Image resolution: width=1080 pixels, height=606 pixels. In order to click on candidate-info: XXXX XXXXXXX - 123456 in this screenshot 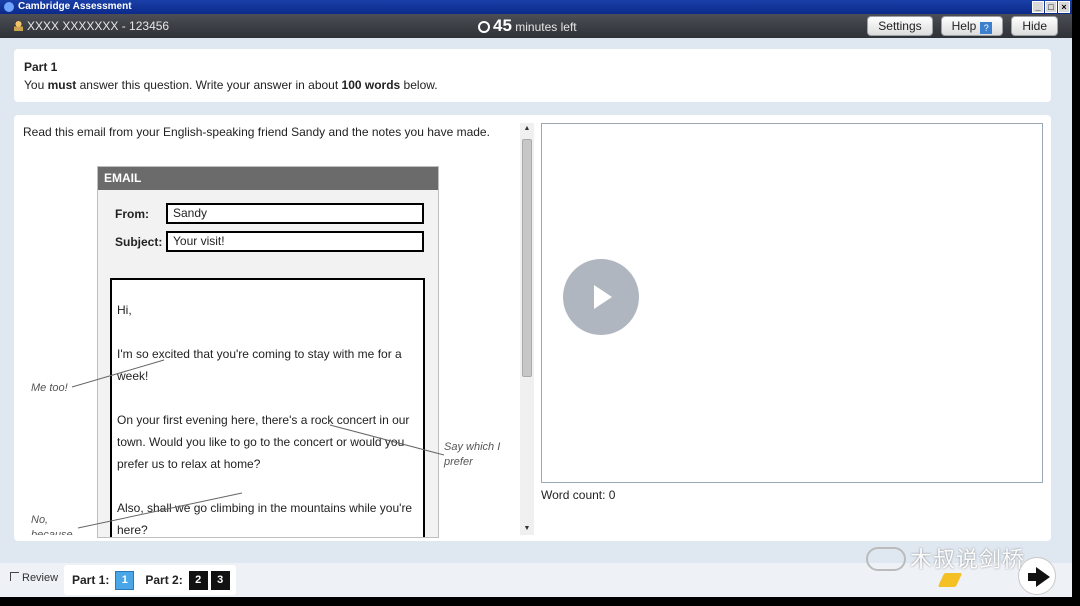, I will do `click(91, 26)`.